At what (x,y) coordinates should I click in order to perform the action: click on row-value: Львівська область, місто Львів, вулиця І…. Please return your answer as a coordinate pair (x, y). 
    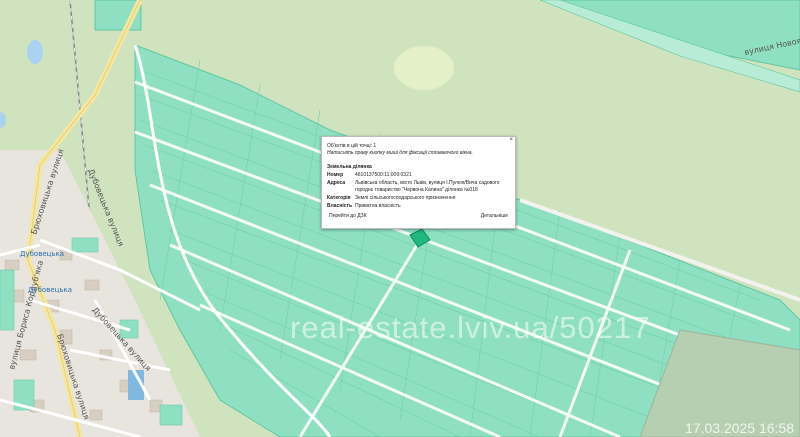
    Looking at the image, I should click on (427, 186).